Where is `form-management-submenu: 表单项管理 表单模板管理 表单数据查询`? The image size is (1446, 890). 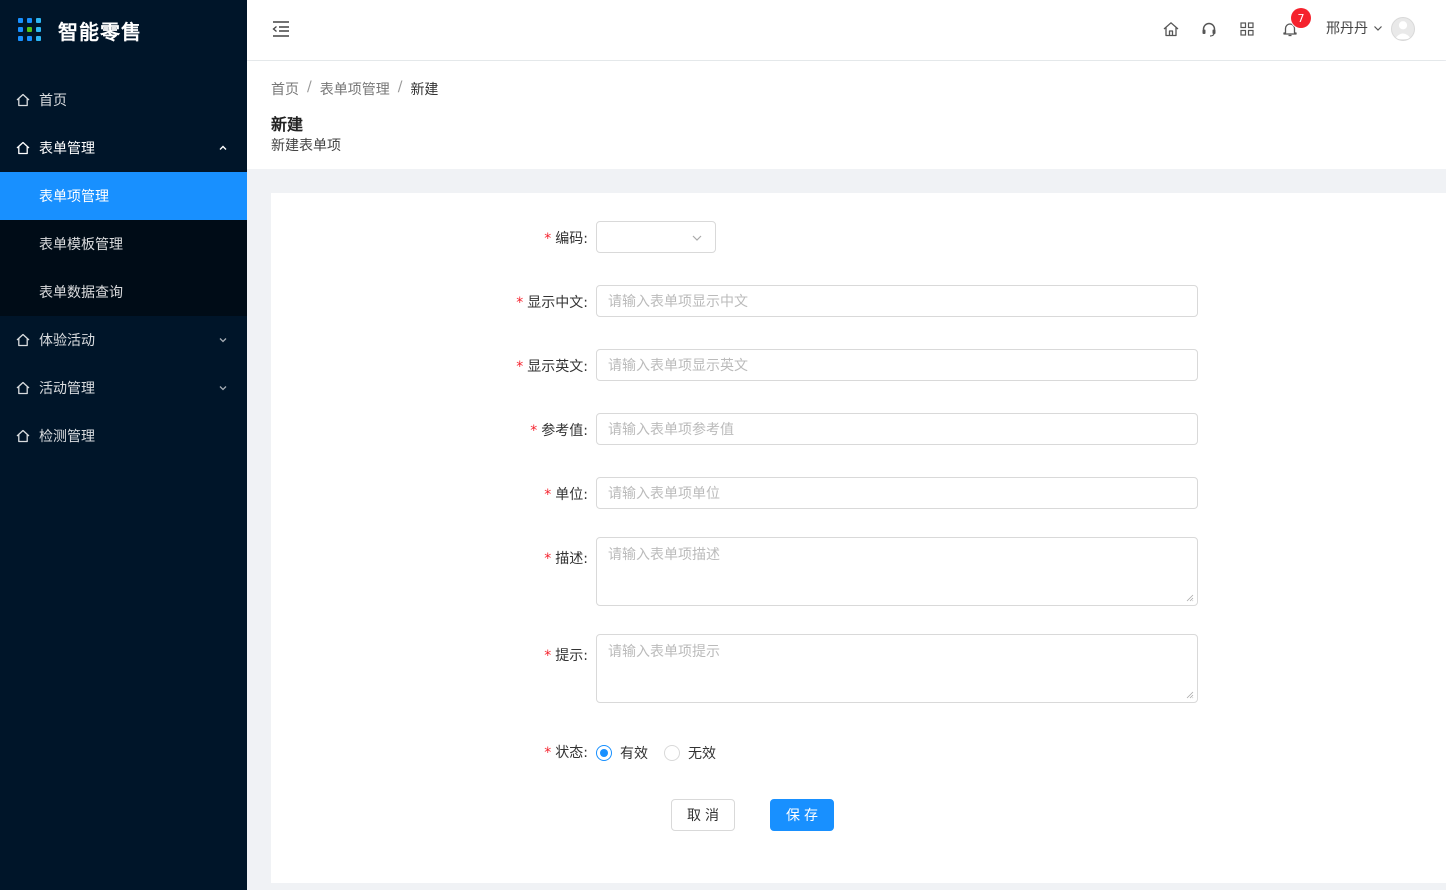
form-management-submenu: 表单项管理 表单模板管理 表单数据查询 is located at coordinates (123, 244).